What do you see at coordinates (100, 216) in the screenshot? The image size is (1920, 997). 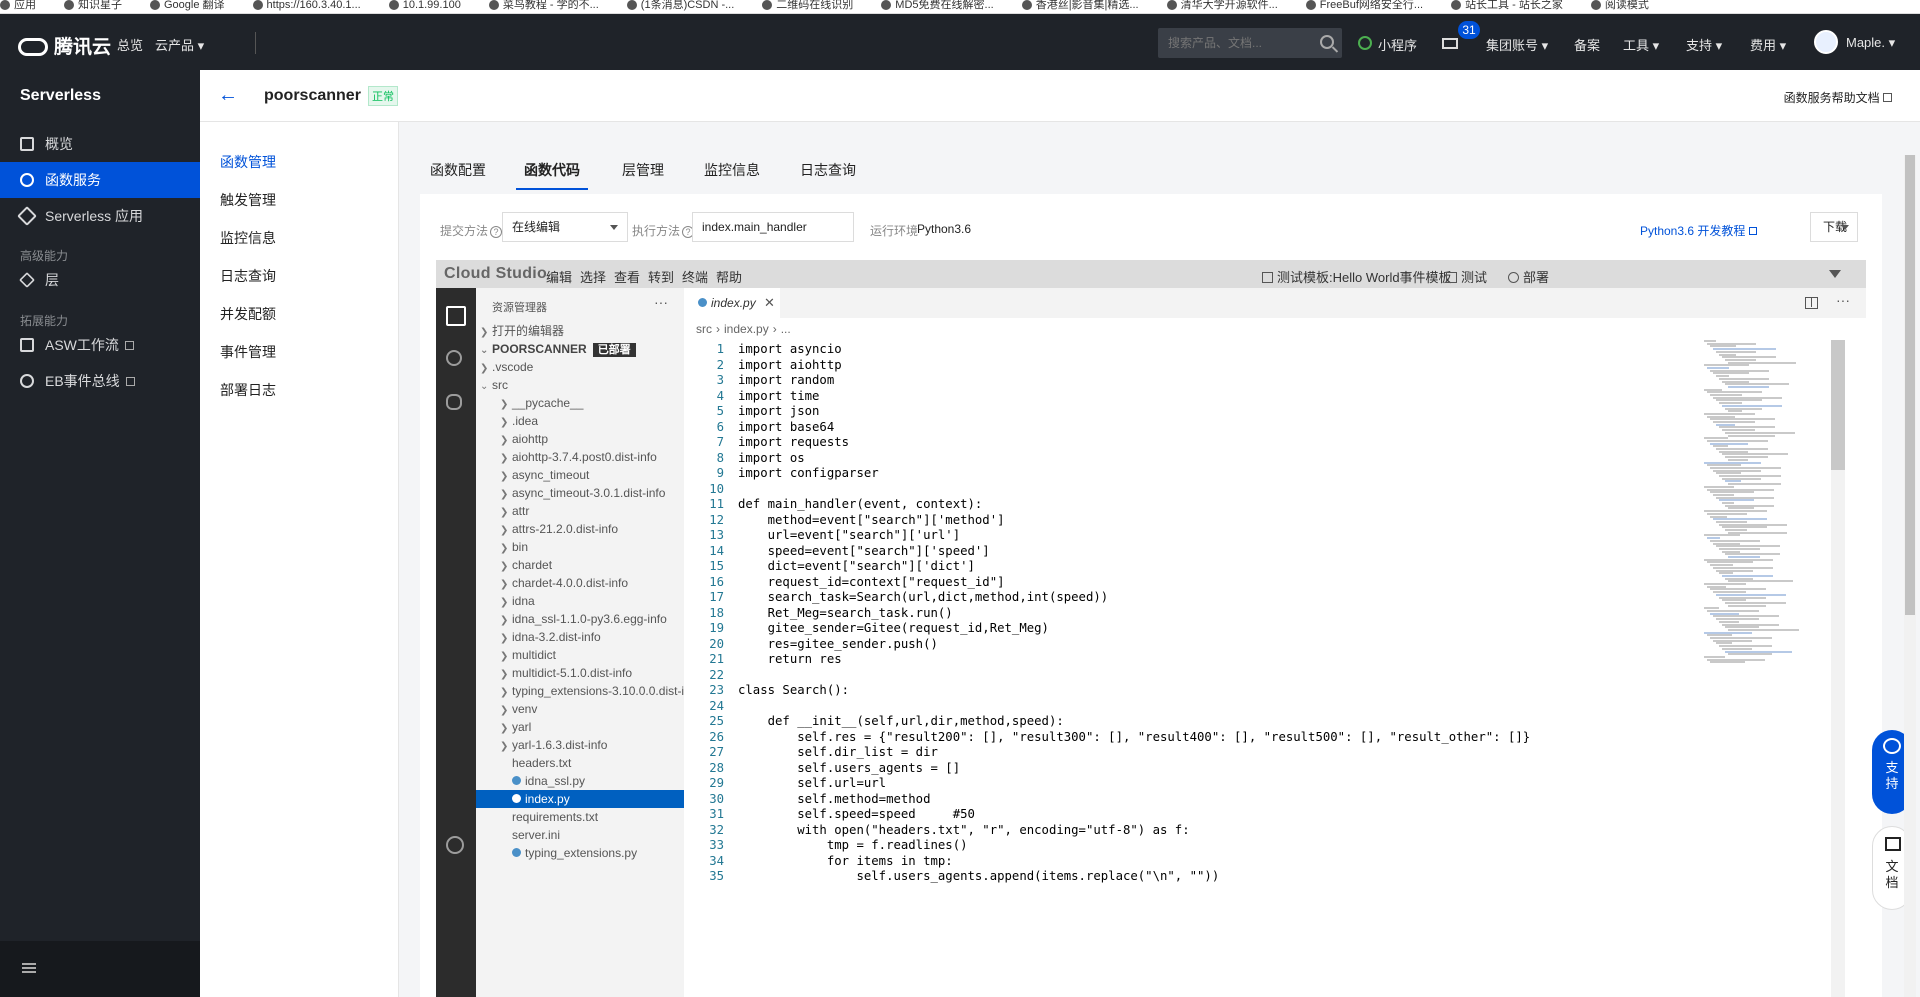 I see `sidebar-item-serverless-app: Serverless 应用` at bounding box center [100, 216].